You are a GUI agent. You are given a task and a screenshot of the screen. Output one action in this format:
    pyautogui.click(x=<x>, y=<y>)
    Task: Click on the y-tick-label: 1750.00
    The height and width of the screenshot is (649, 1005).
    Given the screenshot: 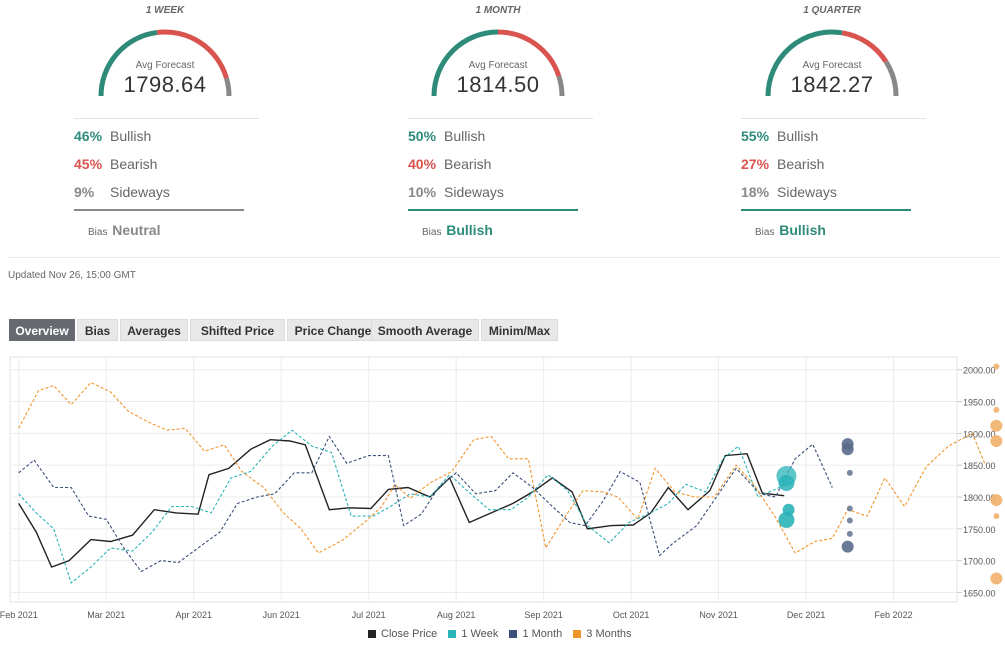 What is the action you would take?
    pyautogui.click(x=979, y=530)
    